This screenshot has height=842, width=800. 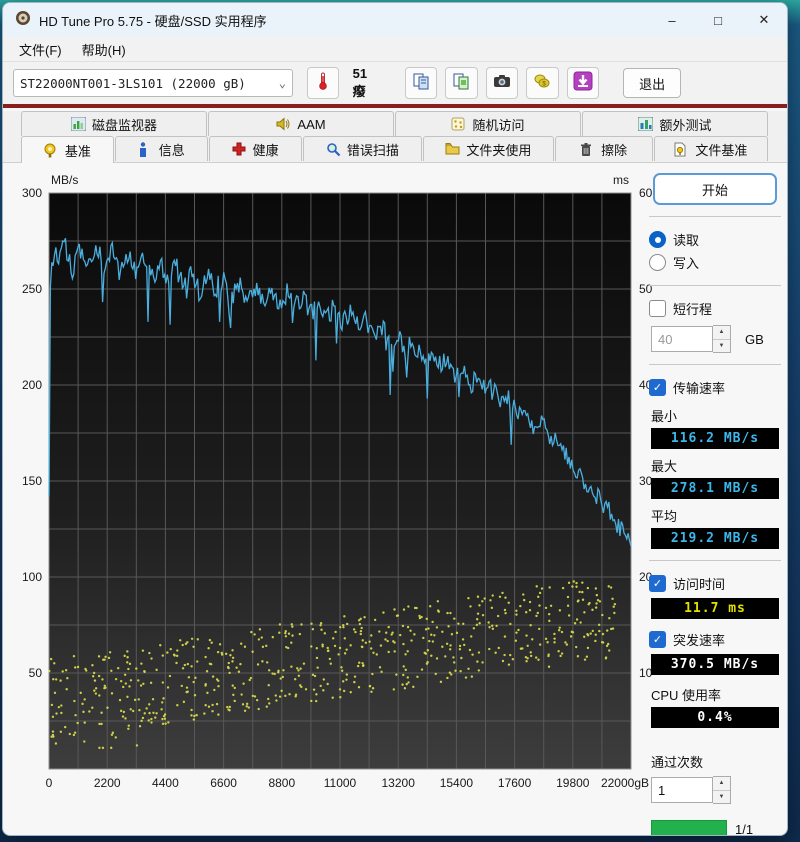 I want to click on update-button, so click(x=583, y=83).